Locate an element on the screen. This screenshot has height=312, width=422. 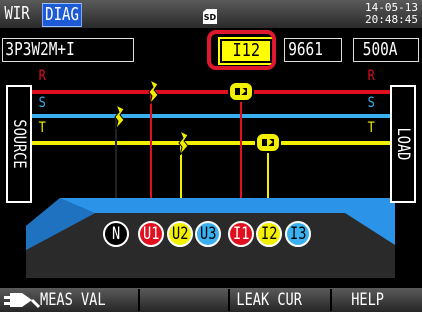
terminal-i1: I1 is located at coordinates (241, 234).